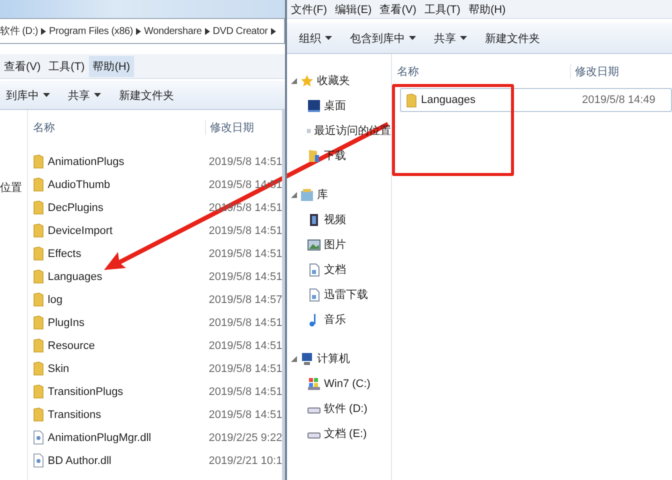  I want to click on nav-item: 图片, so click(335, 244).